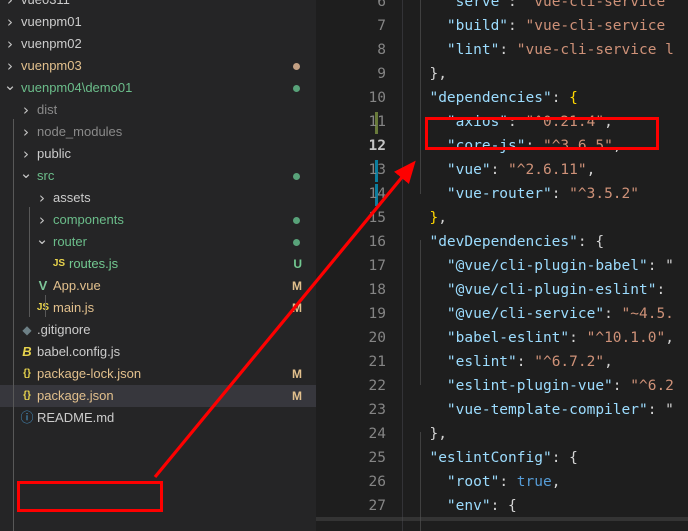 The width and height of the screenshot is (688, 531). I want to click on tree-folder-row: › public, so click(158, 154).